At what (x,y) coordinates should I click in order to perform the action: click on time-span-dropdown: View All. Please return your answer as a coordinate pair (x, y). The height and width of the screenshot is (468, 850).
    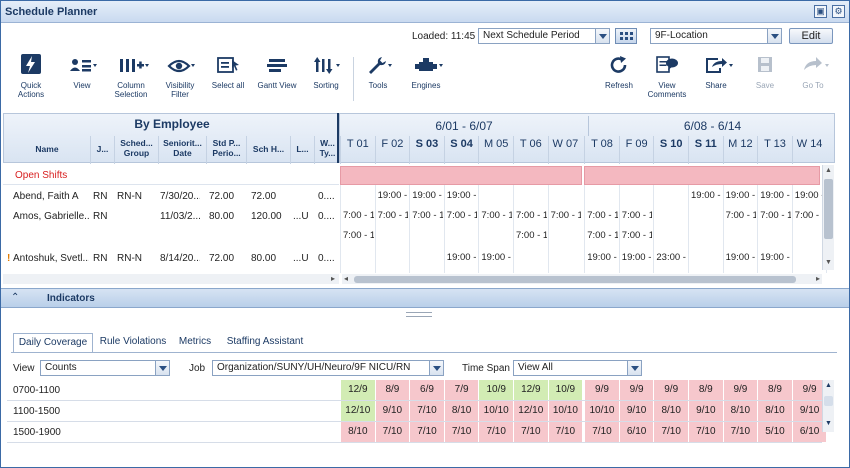
    Looking at the image, I should click on (577, 368).